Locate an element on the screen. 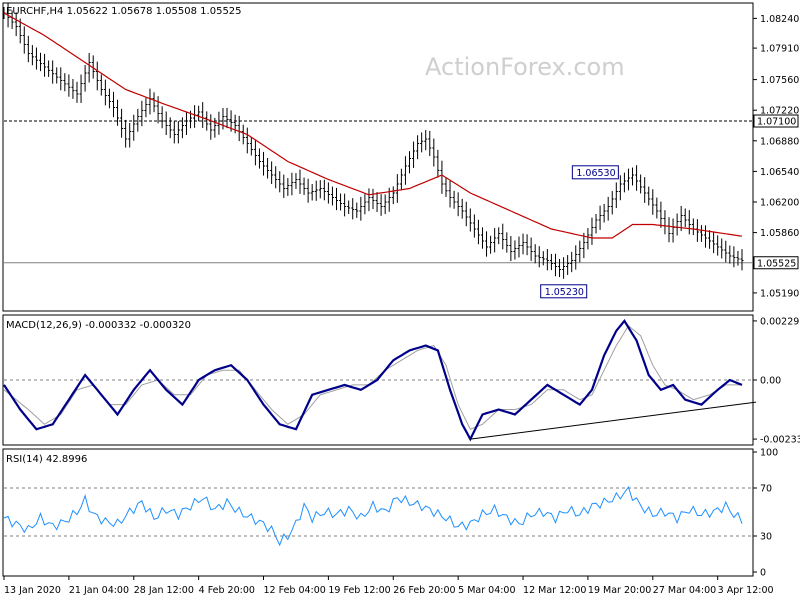  x-axis-label: 13 Jan 2020 is located at coordinates (32, 590).